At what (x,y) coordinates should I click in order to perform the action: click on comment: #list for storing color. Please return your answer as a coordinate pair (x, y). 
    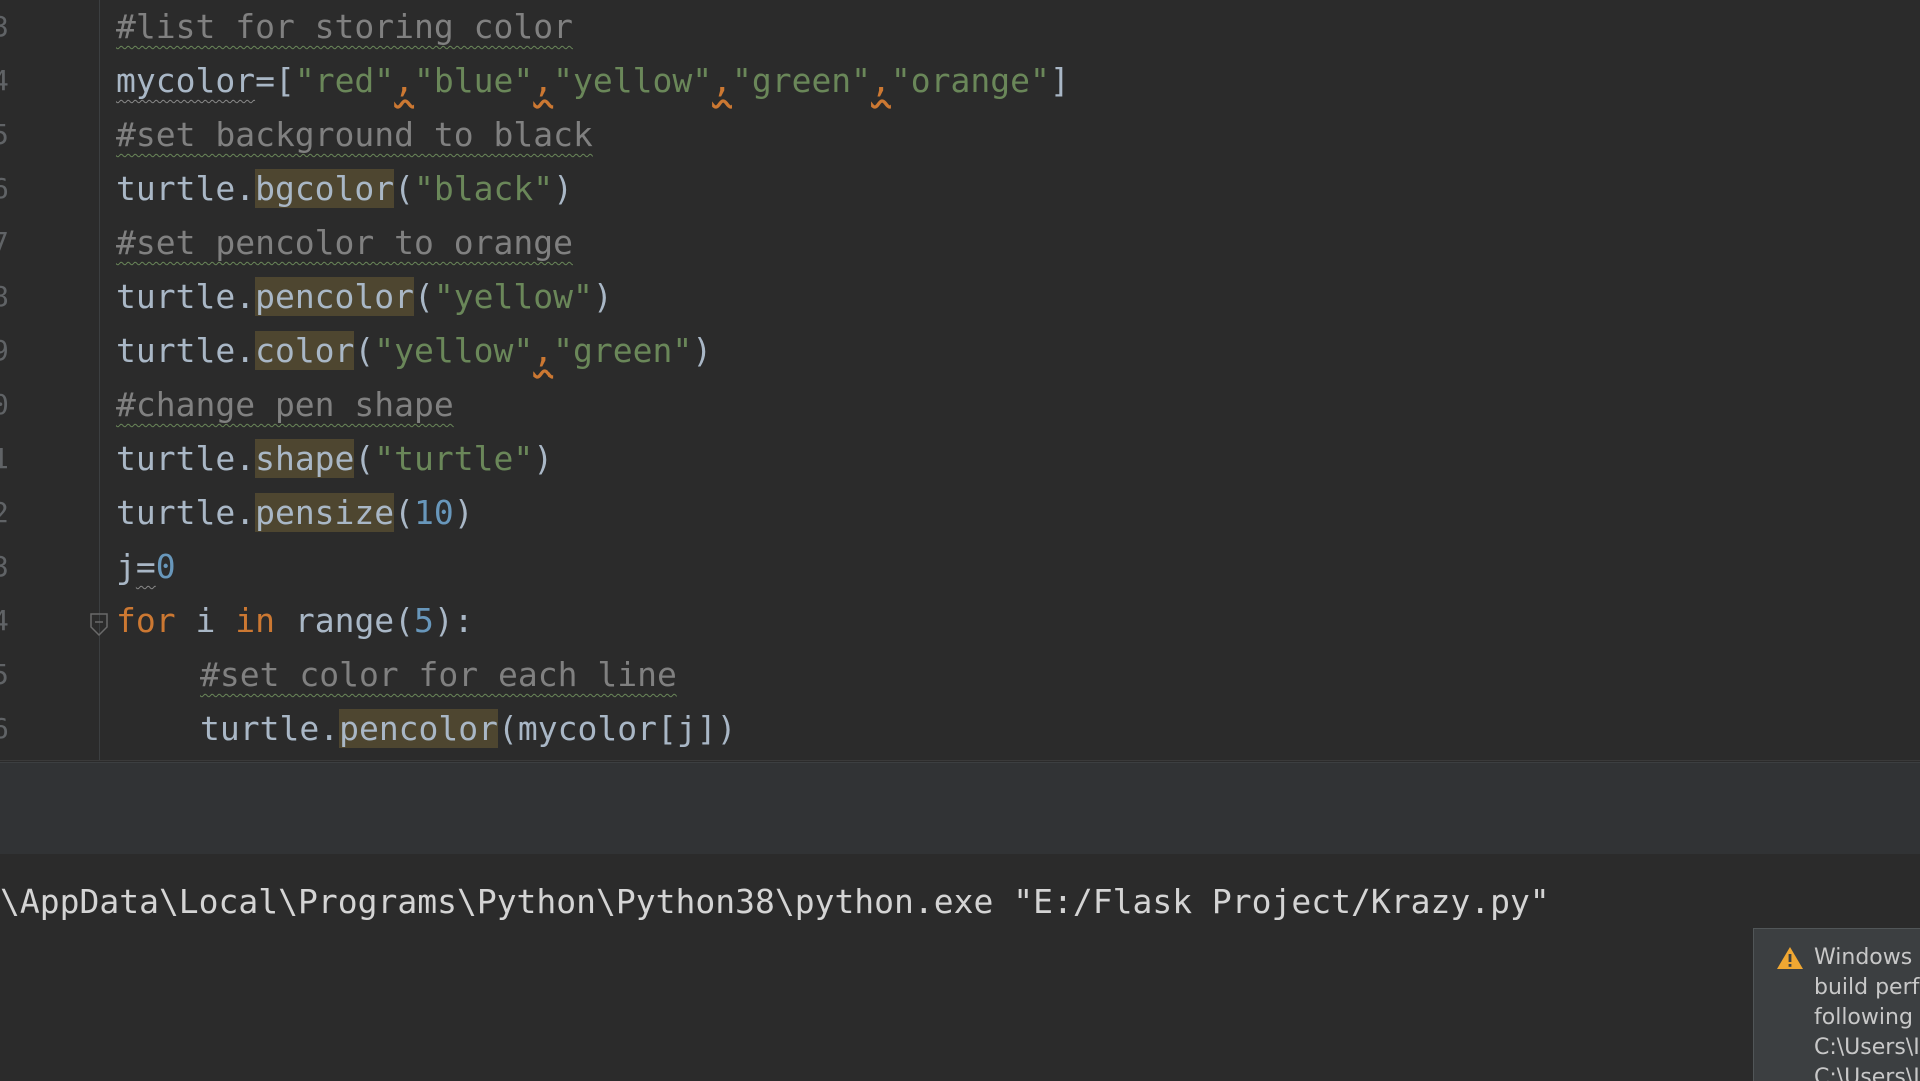
    Looking at the image, I should click on (344, 26).